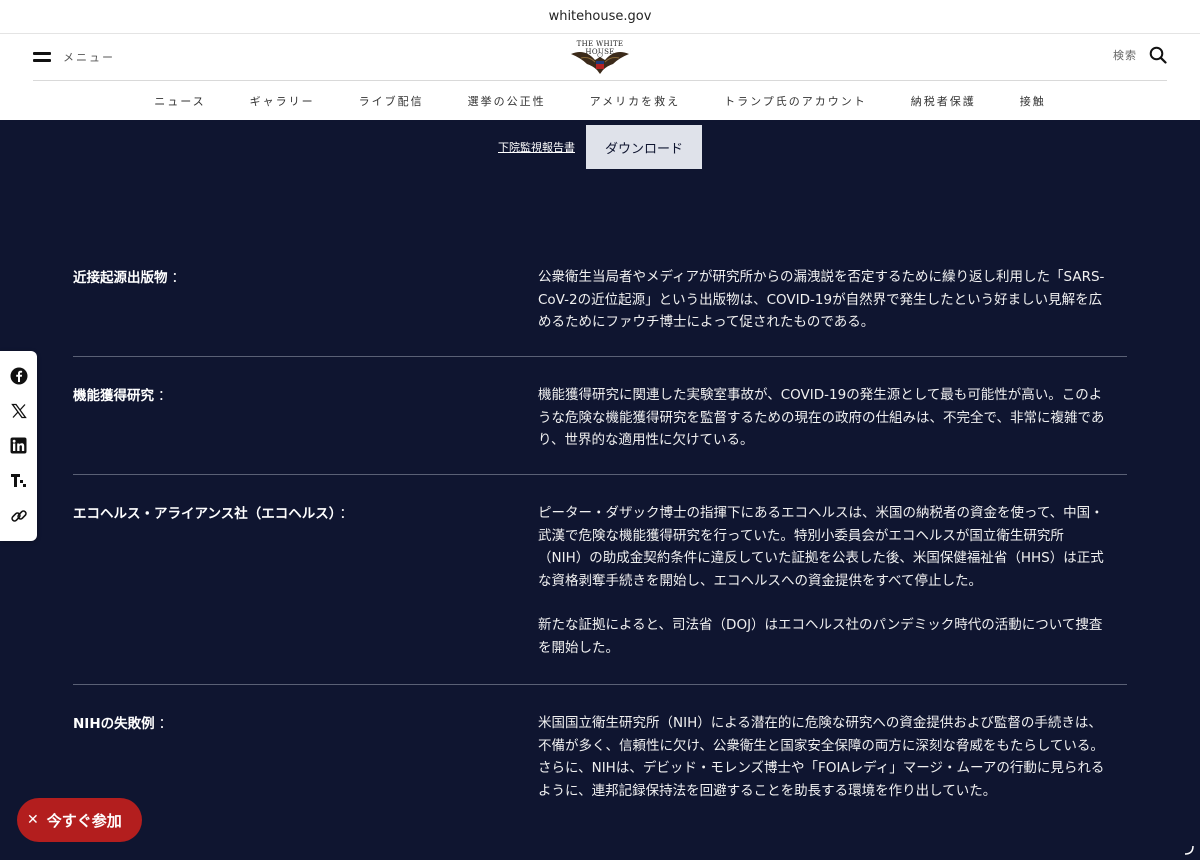 The height and width of the screenshot is (860, 1200). I want to click on finding-label: 機能獲得研究：, so click(122, 396).